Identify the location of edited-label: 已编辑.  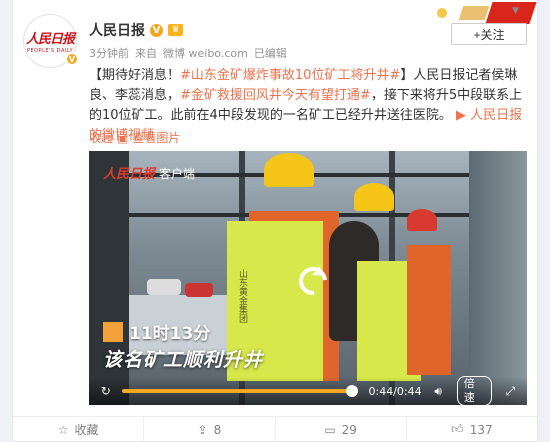
(270, 53).